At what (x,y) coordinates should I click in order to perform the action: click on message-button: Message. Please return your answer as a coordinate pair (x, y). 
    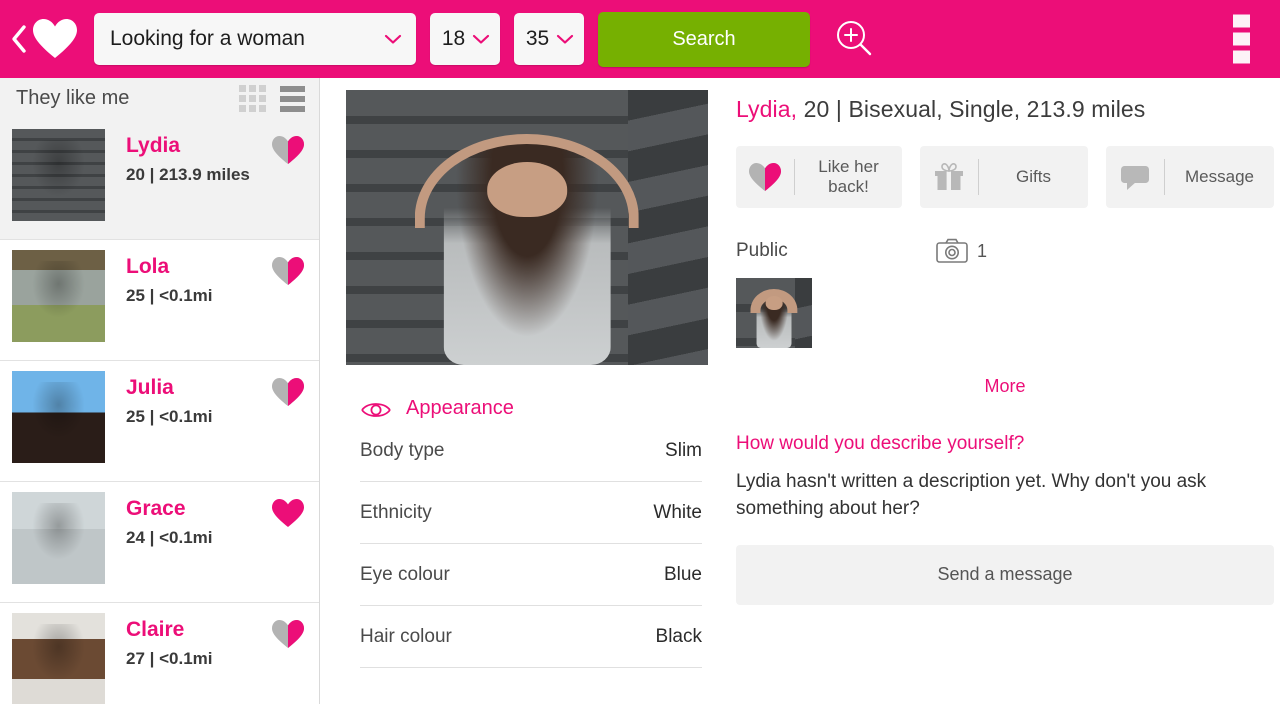
    Looking at the image, I should click on (1190, 177).